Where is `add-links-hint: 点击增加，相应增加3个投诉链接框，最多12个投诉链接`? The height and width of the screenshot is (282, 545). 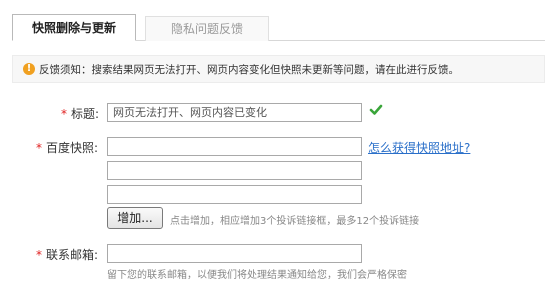
add-links-hint: 点击增加，相应增加3个投诉链接框，最多12个投诉链接 is located at coordinates (295, 221).